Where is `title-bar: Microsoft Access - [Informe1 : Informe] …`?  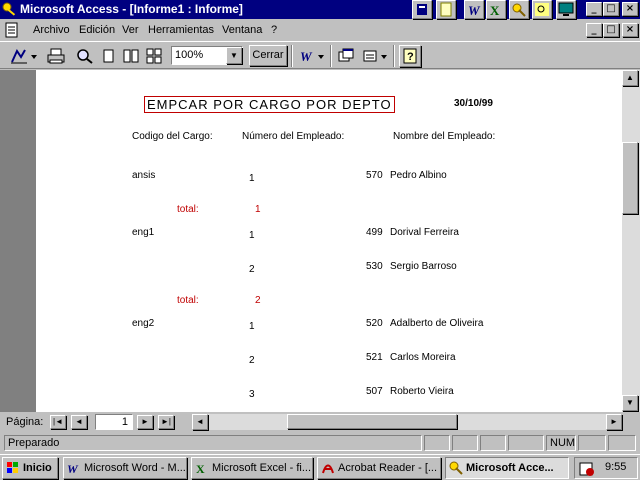
title-bar: Microsoft Access - [Informe1 : Informe] … is located at coordinates (320, 9).